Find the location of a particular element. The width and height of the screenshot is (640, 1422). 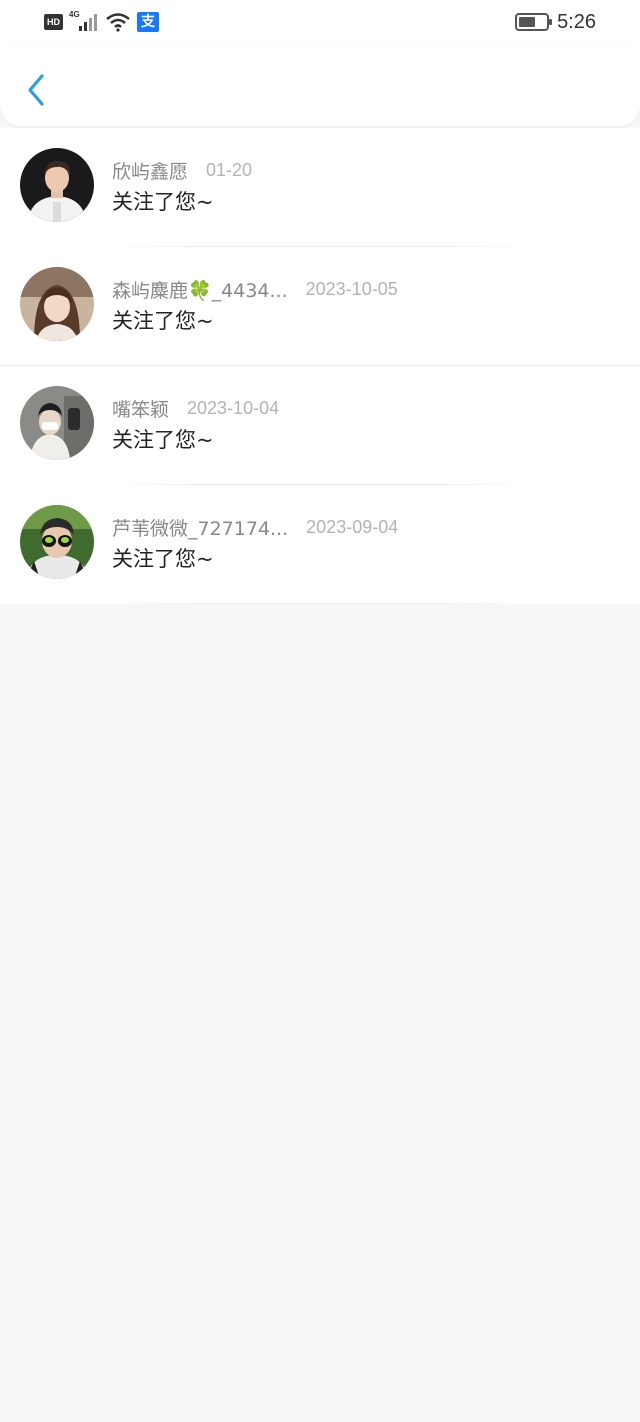

list-item: 森屿麋鹿🍀_4434... 2023-10-05 关注了您~ is located at coordinates (320, 306).